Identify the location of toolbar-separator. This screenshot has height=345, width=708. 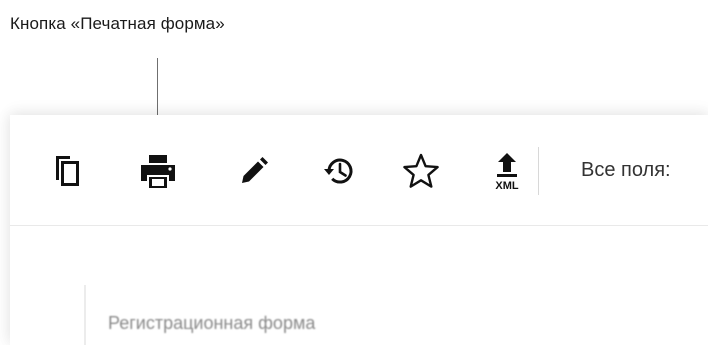
(538, 171).